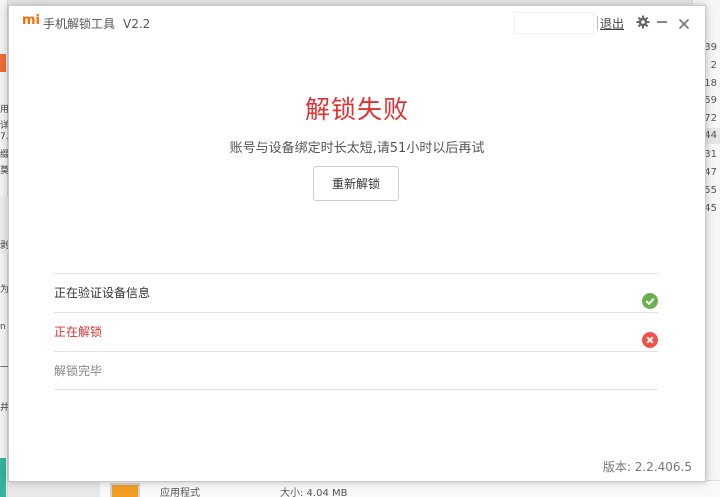  I want to click on background-glyph: 7., so click(4, 137).